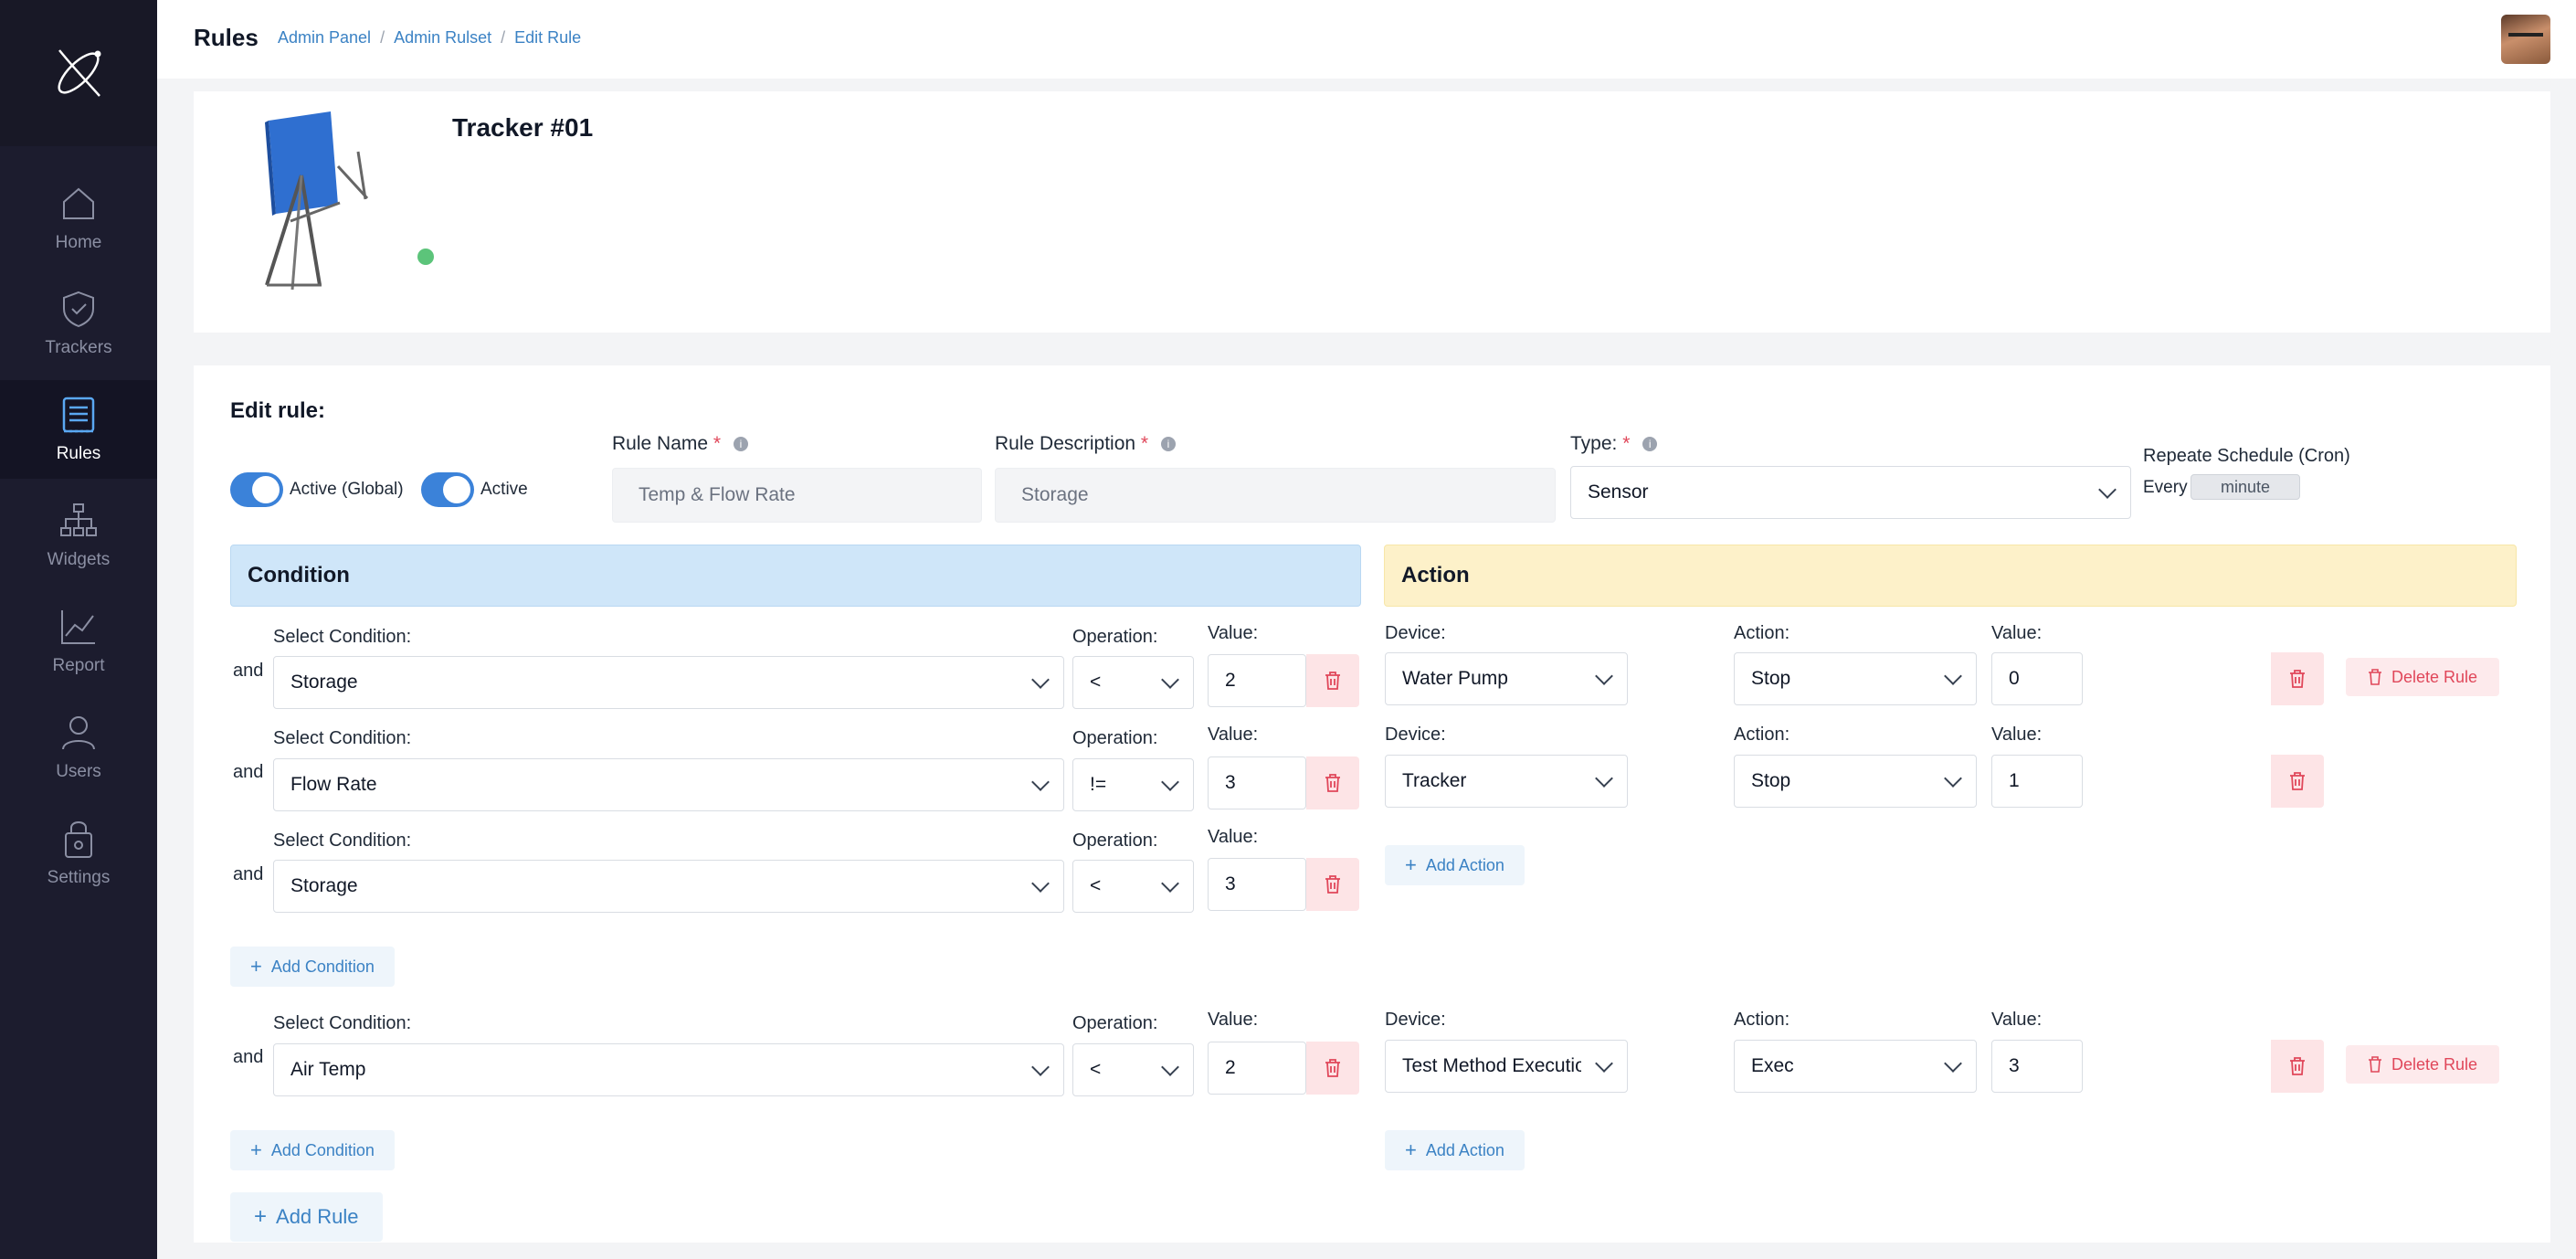 The width and height of the screenshot is (2576, 1259). Describe the element at coordinates (78, 73) in the screenshot. I see `app-logo` at that location.